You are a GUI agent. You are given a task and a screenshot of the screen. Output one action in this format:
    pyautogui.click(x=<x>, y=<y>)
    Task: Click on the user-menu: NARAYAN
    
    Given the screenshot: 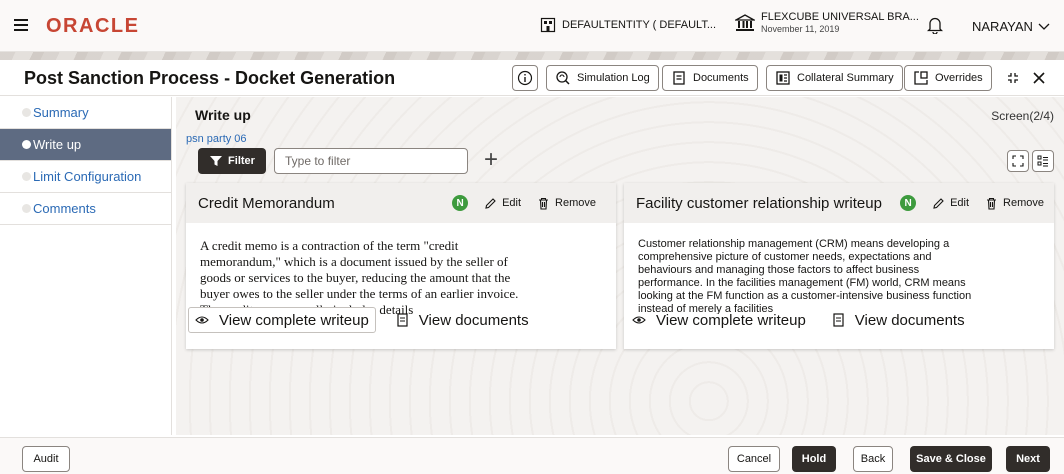 What is the action you would take?
    pyautogui.click(x=1011, y=26)
    